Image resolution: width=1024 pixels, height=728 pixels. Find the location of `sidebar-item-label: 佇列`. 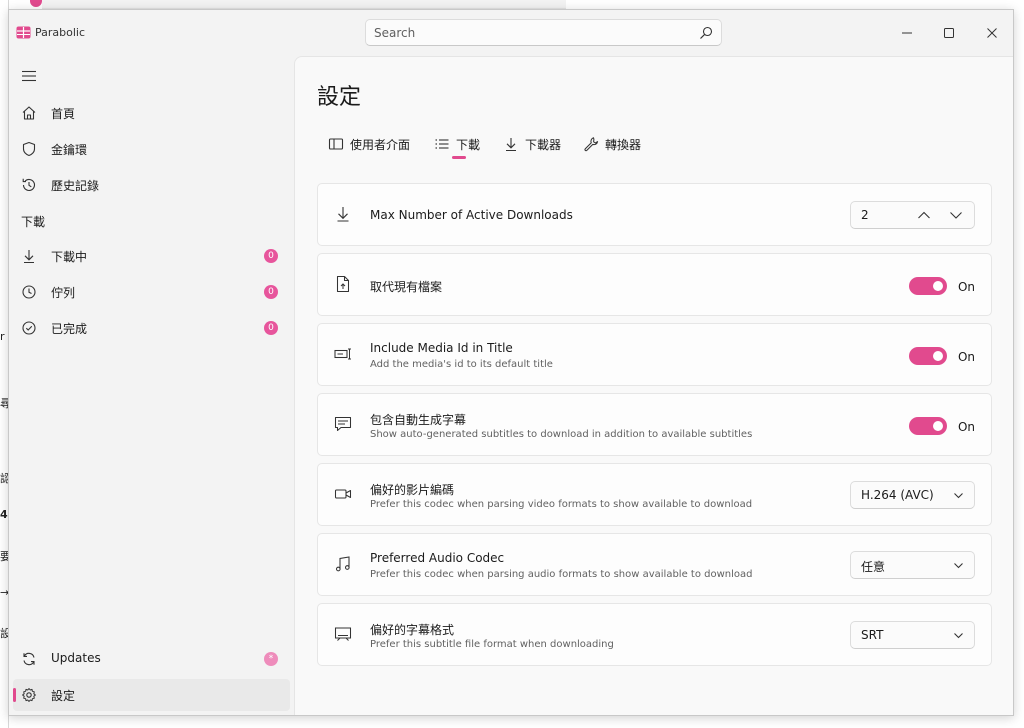

sidebar-item-label: 佇列 is located at coordinates (63, 293).